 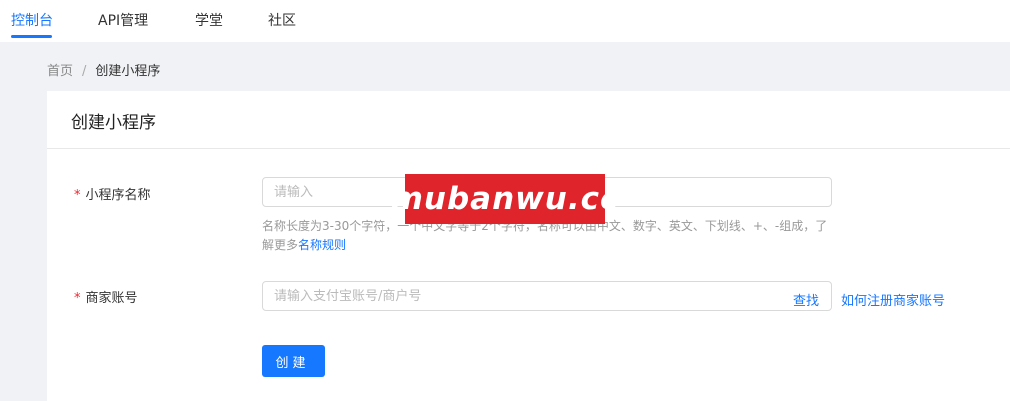 I want to click on active-tab-indicator, so click(x=31, y=36).